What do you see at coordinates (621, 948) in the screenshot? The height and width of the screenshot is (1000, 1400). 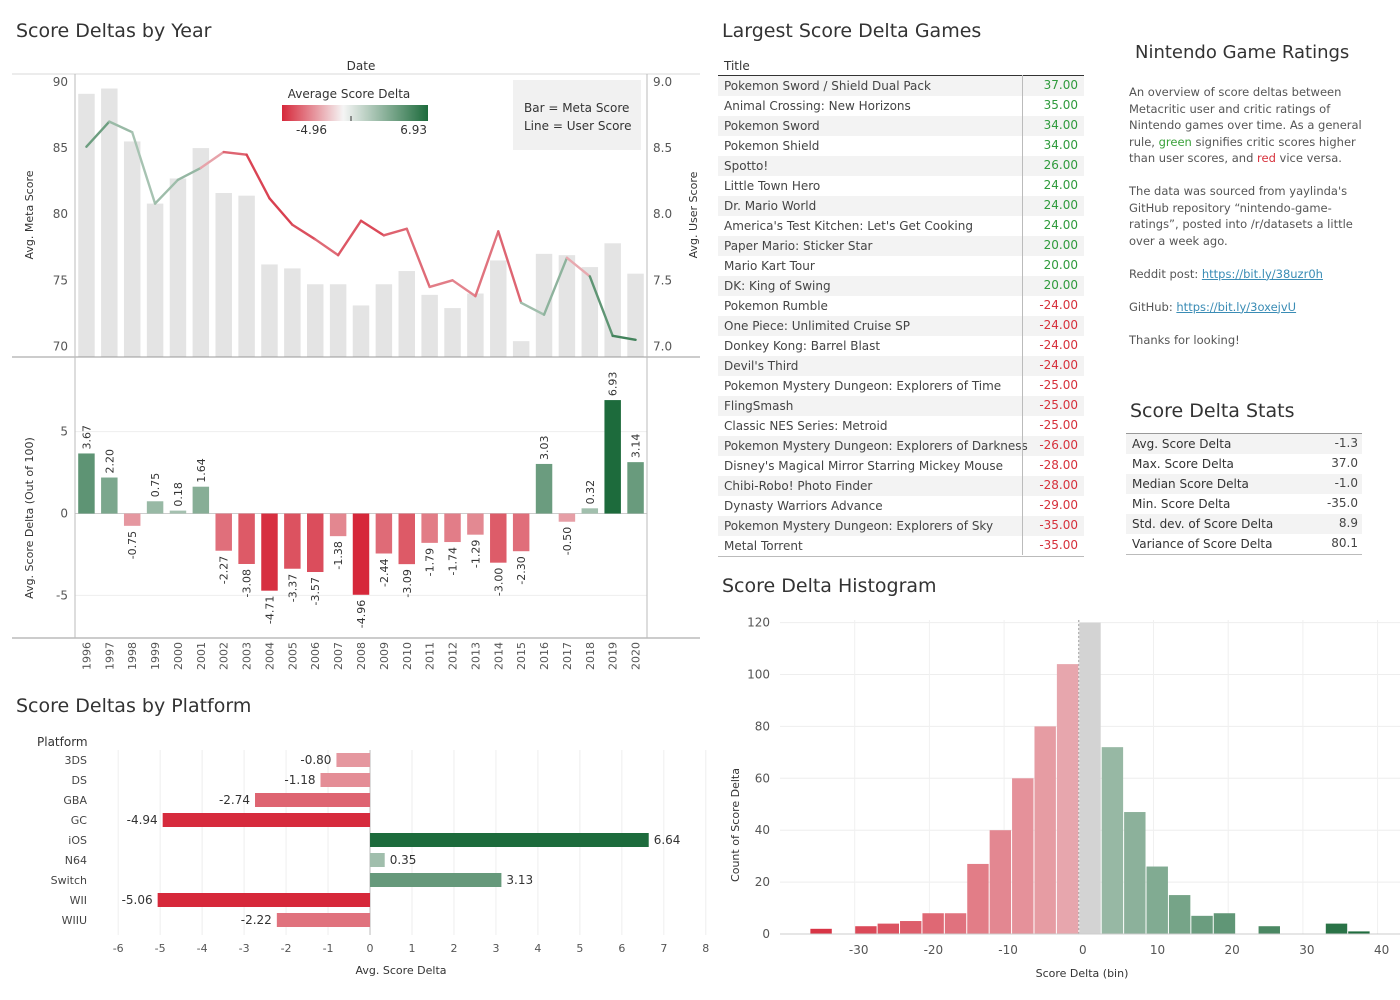 I see `platform-tick-label: 6` at bounding box center [621, 948].